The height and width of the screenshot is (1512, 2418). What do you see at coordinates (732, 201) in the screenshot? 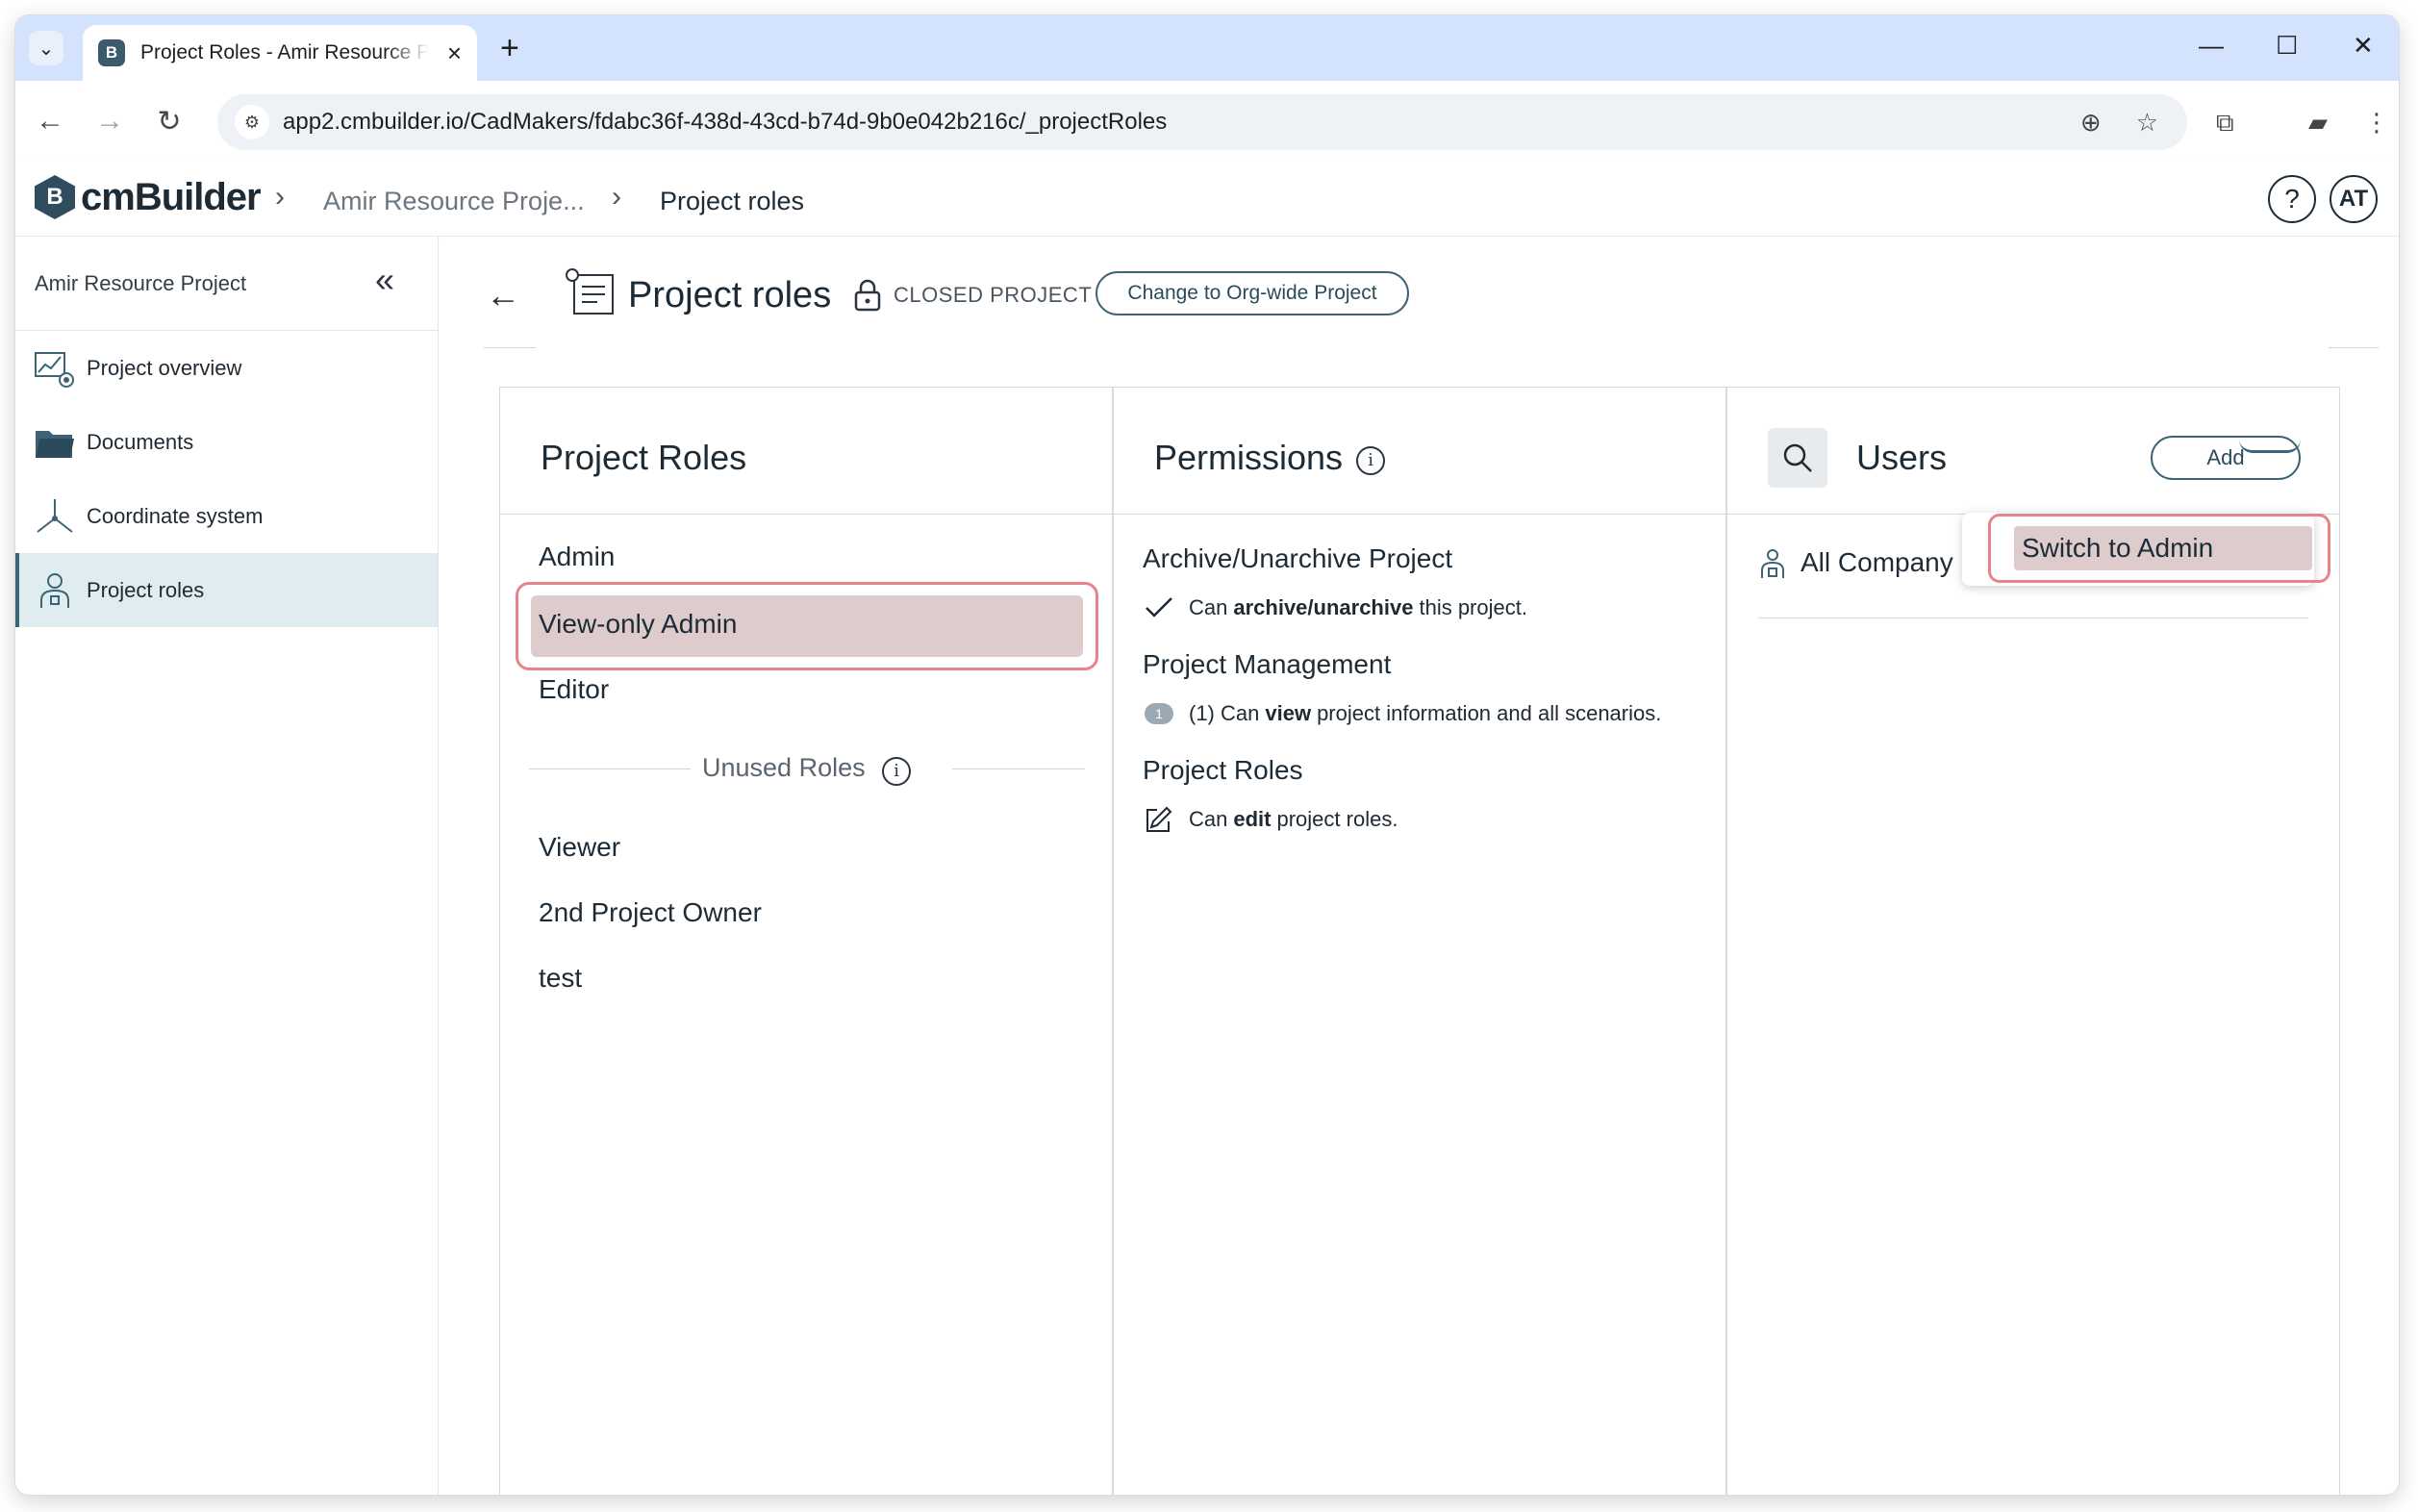
I see `breadcrumb-current: Project roles` at bounding box center [732, 201].